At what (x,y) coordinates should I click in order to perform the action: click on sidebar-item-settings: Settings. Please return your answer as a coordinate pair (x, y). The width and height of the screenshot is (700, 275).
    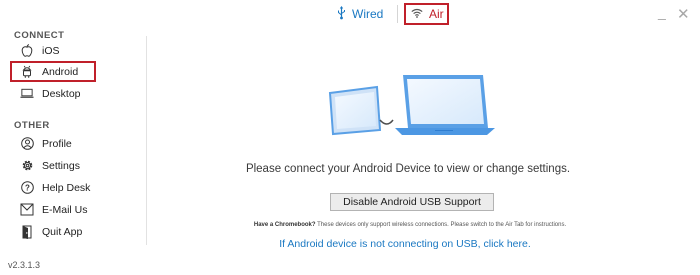
    Looking at the image, I should click on (72, 165).